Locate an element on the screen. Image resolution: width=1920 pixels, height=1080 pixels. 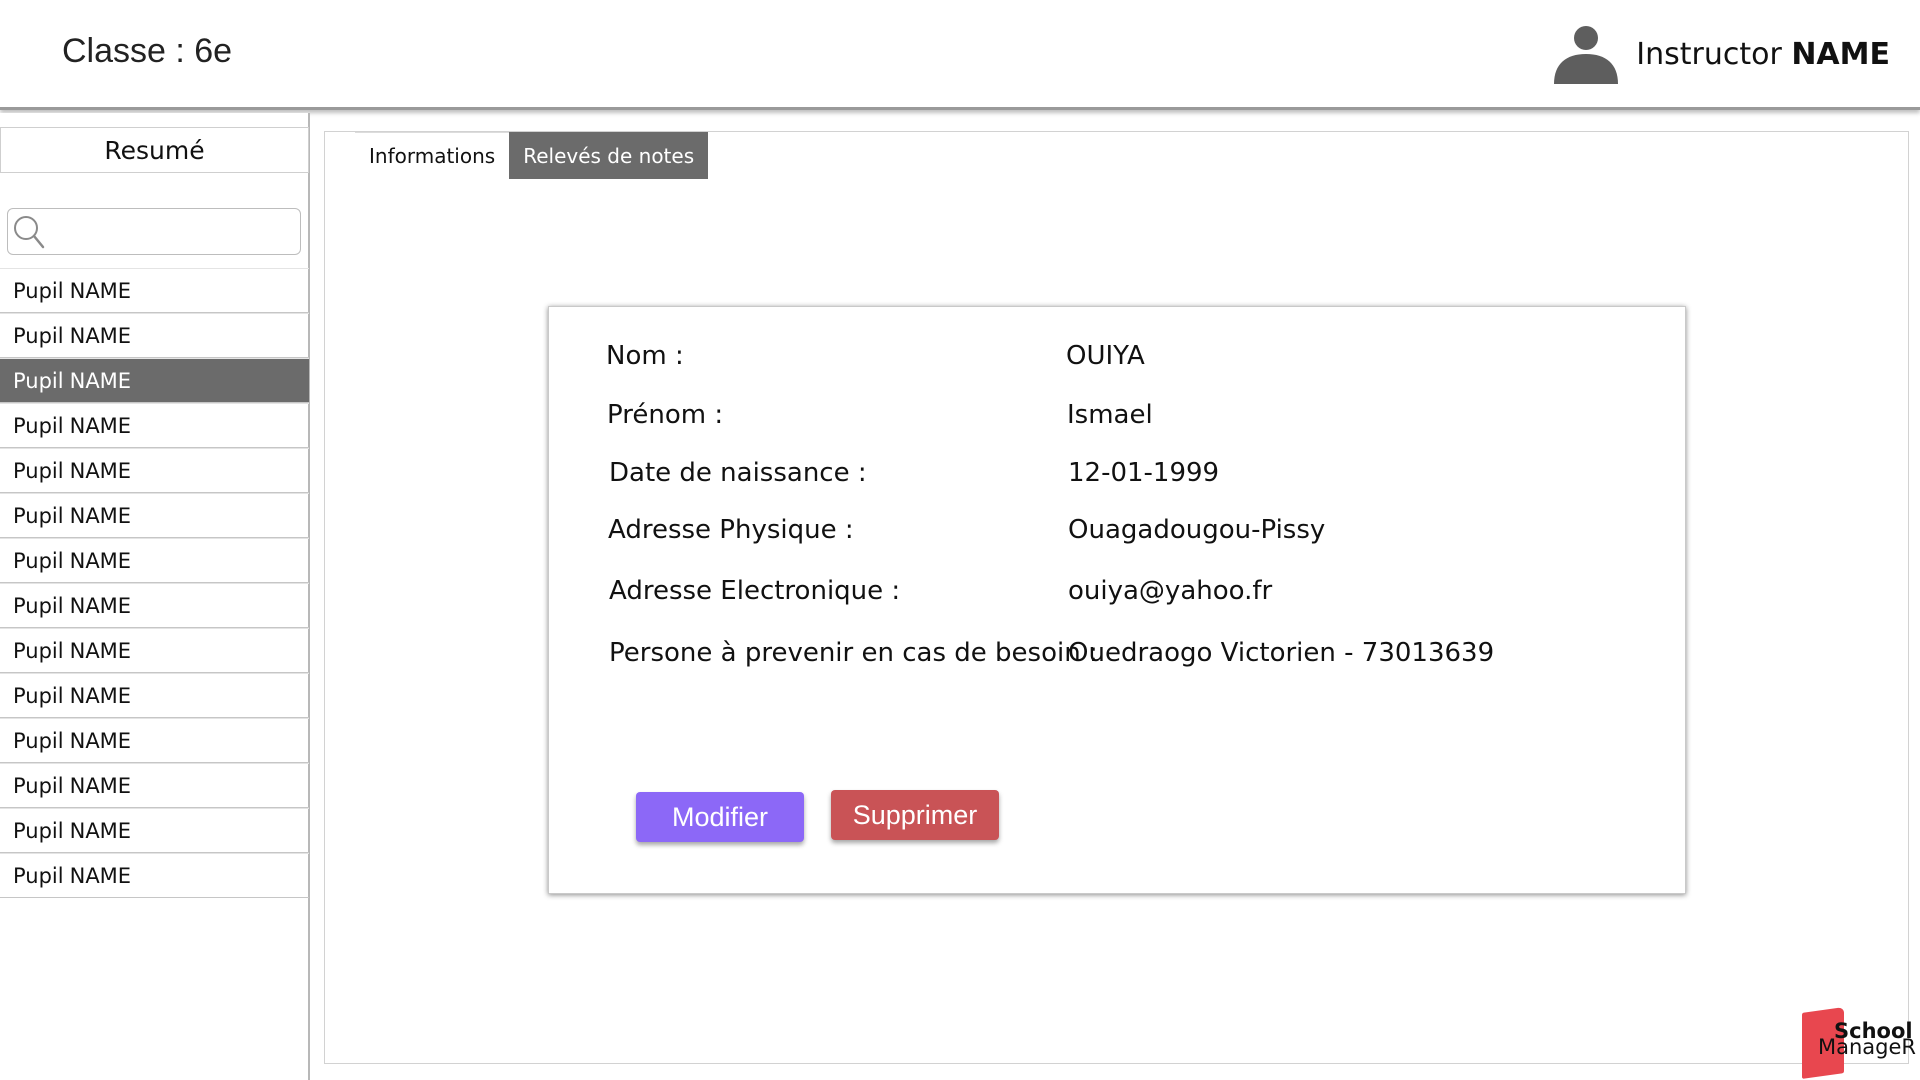
instructor-last-name: NAME is located at coordinates (1840, 54).